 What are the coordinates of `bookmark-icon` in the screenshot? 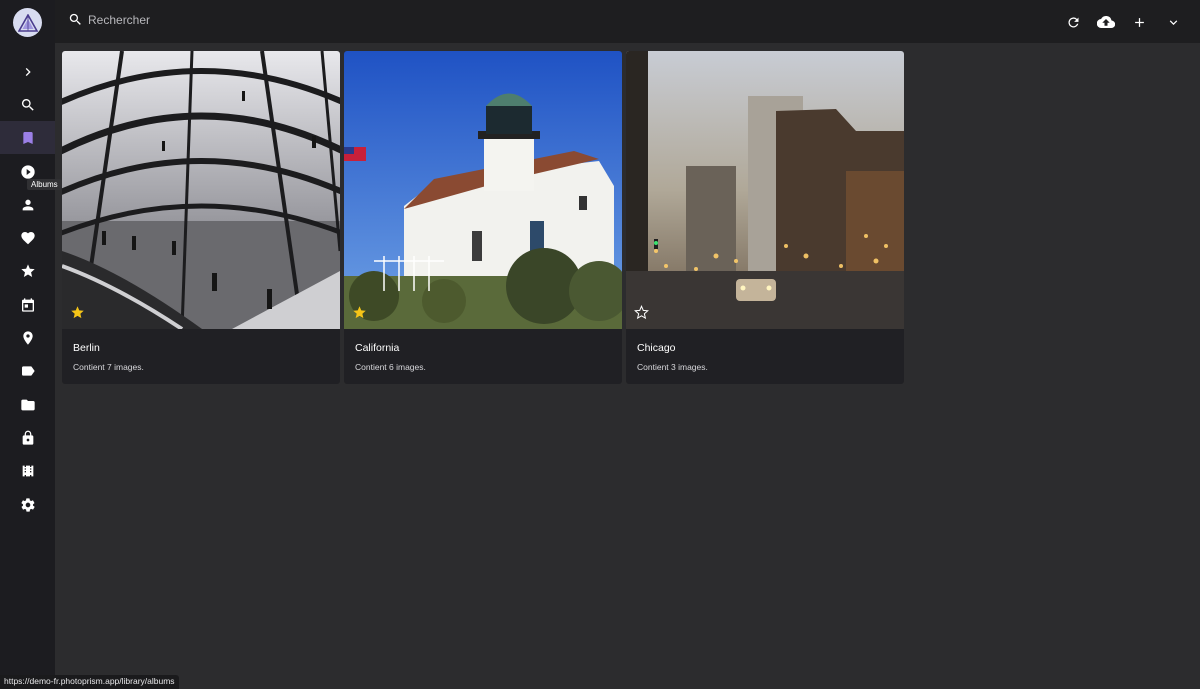 It's located at (27, 137).